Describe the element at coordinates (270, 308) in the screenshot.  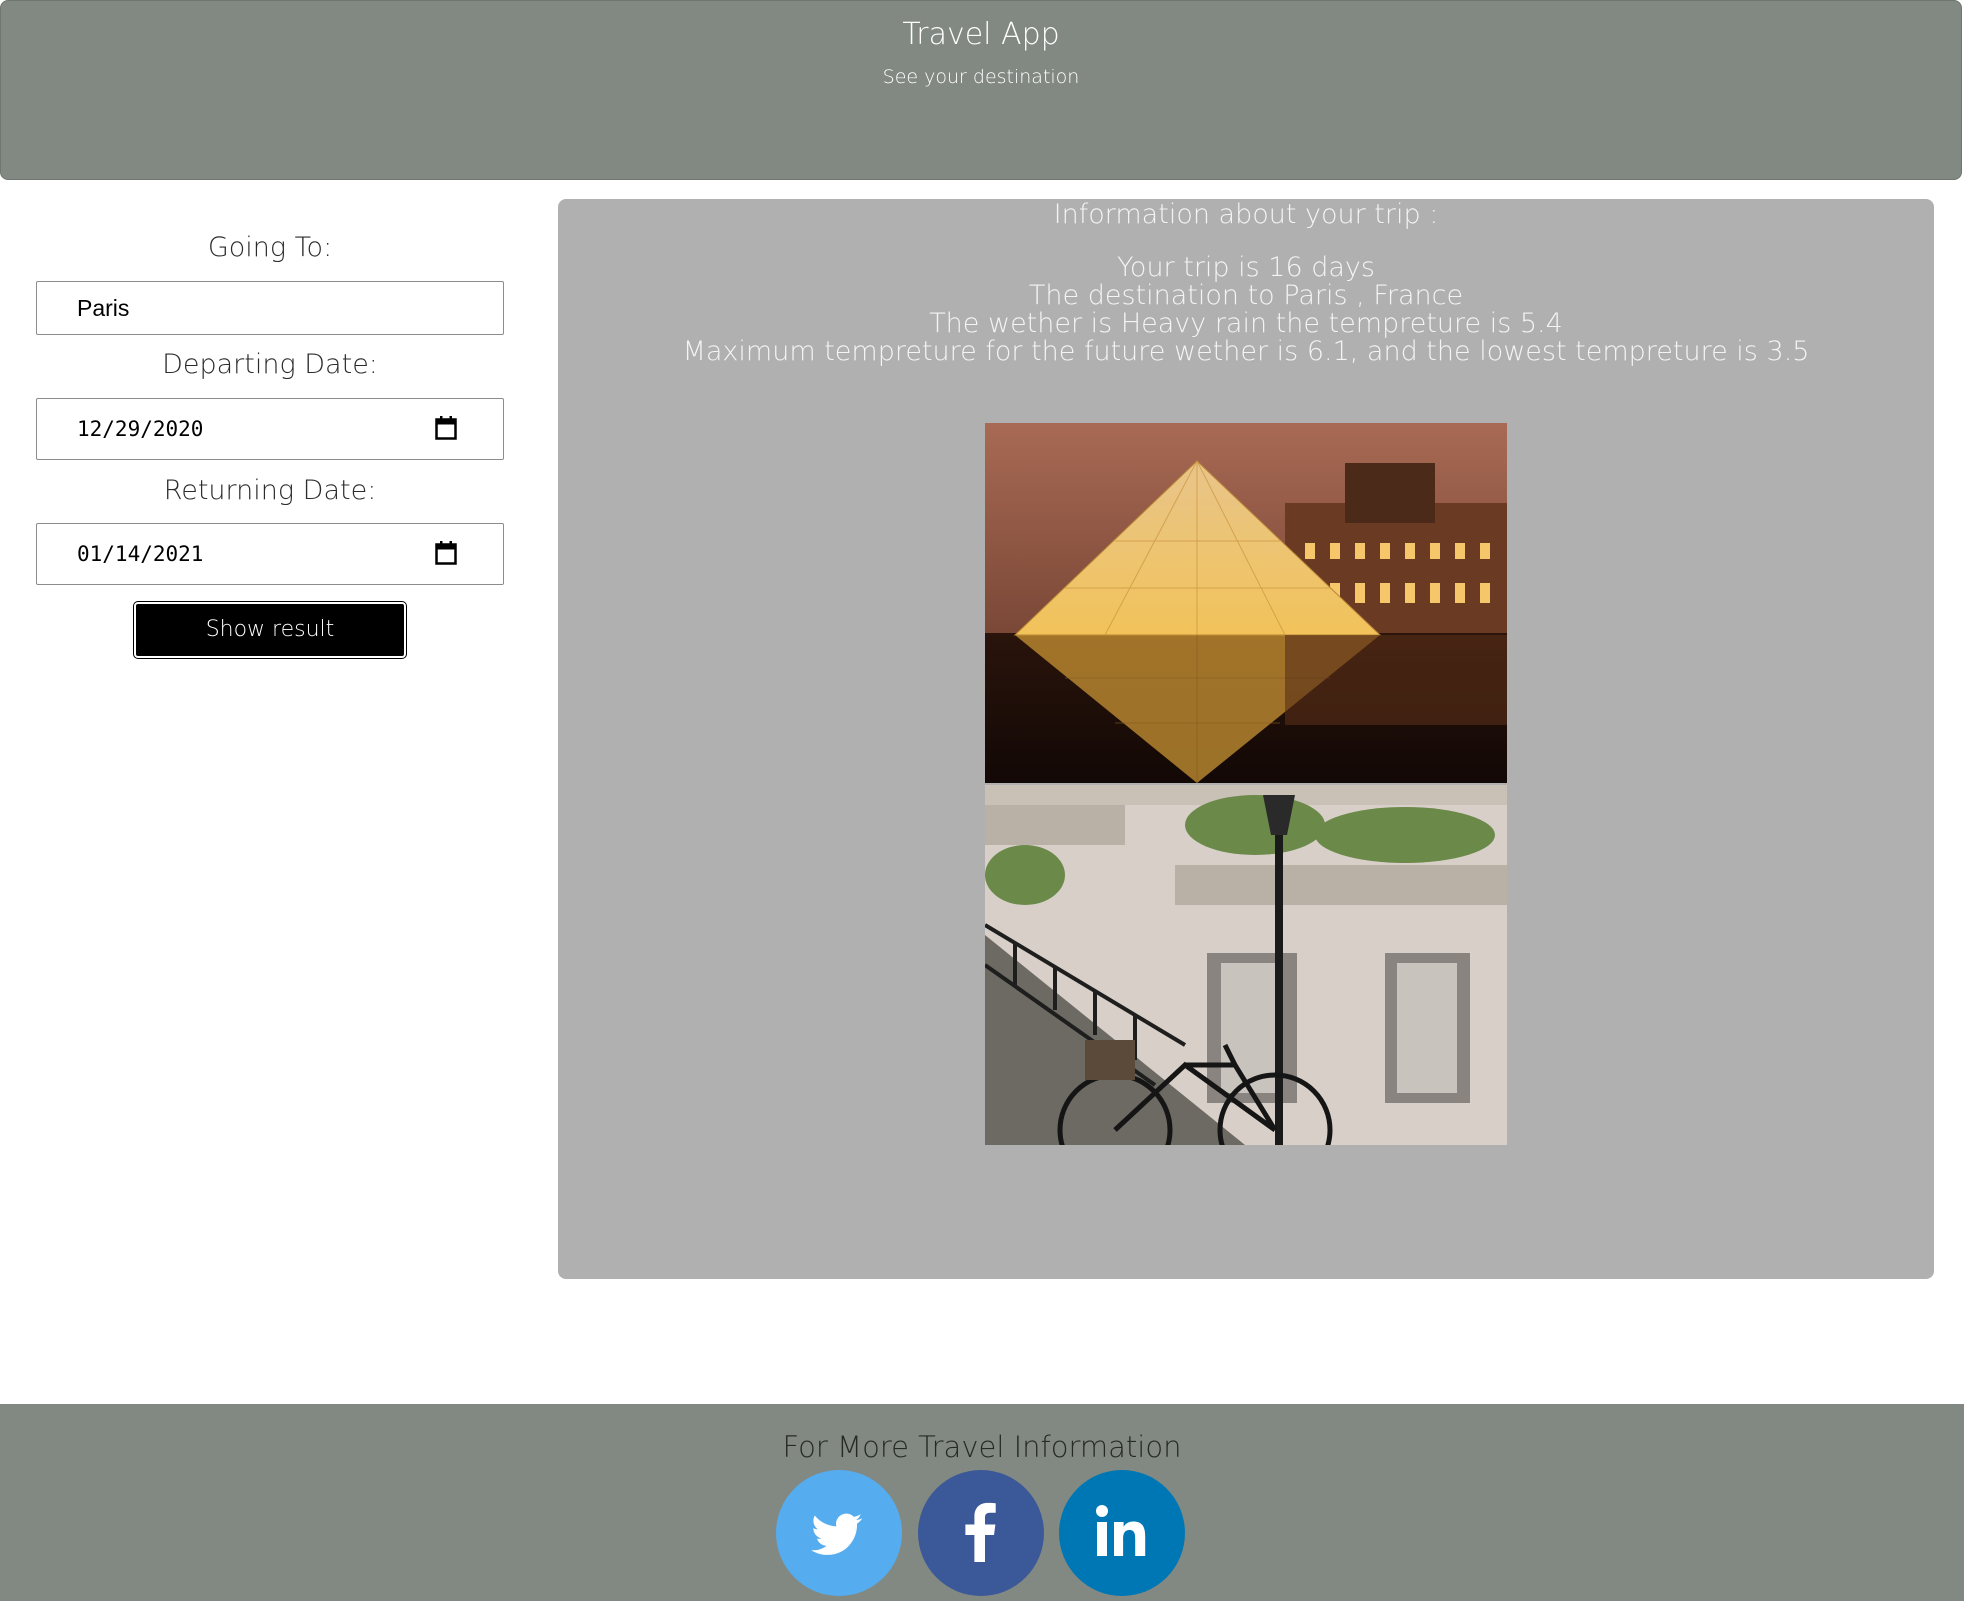
I see `destination-input: Paris` at that location.